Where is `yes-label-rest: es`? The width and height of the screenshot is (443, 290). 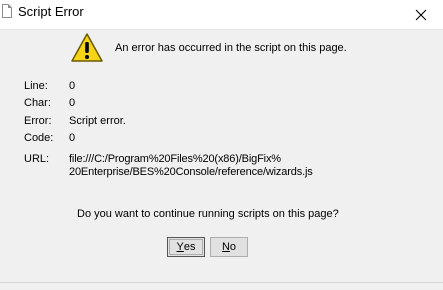 yes-label-rest: es is located at coordinates (189, 247).